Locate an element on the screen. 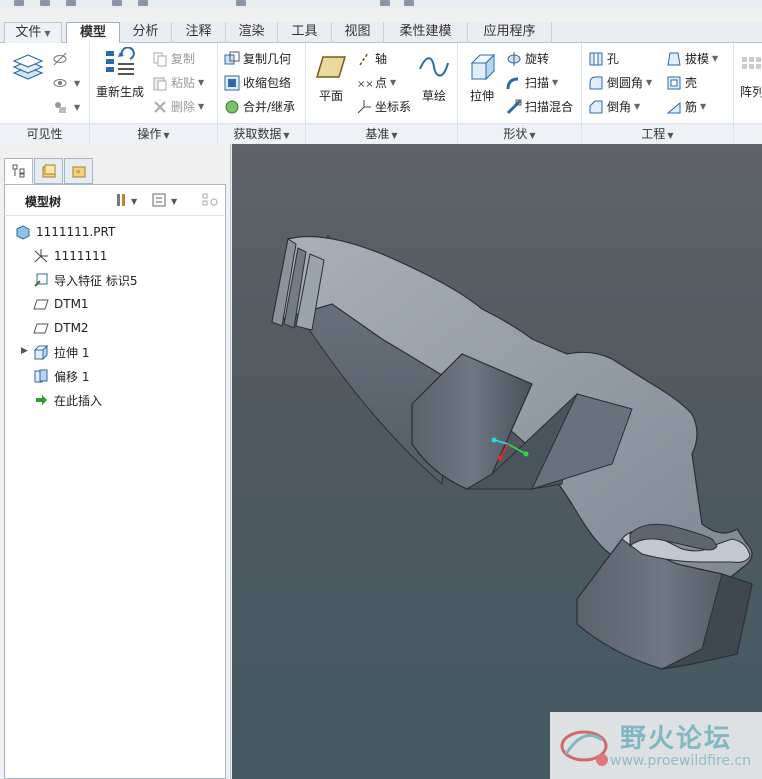 Image resolution: width=762 pixels, height=779 pixels. expand-arrow-icon: ▶ is located at coordinates (24, 351).